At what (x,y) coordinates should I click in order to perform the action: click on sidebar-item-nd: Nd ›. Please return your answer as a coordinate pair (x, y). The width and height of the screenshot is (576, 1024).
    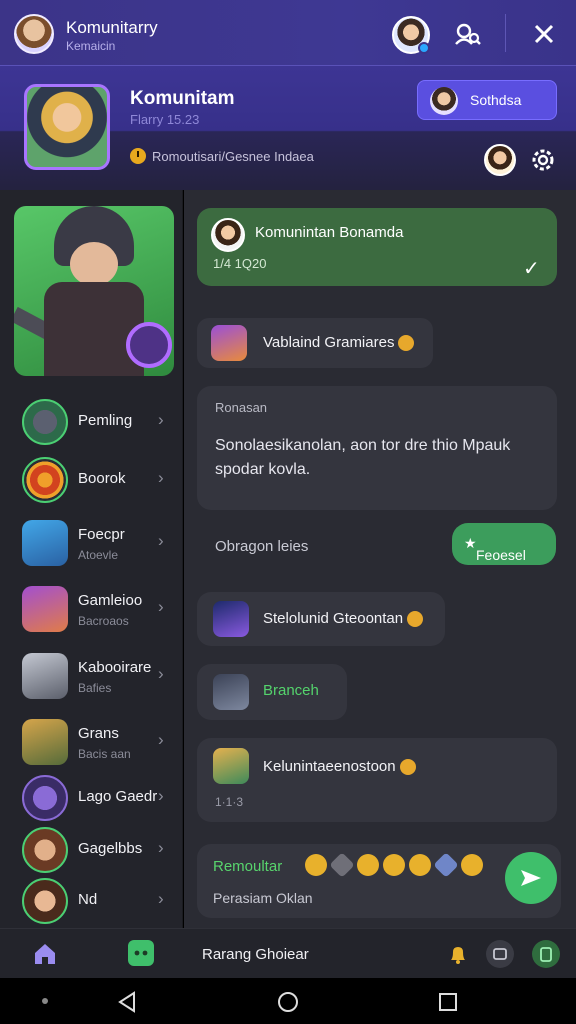
    Looking at the image, I should click on (91, 900).